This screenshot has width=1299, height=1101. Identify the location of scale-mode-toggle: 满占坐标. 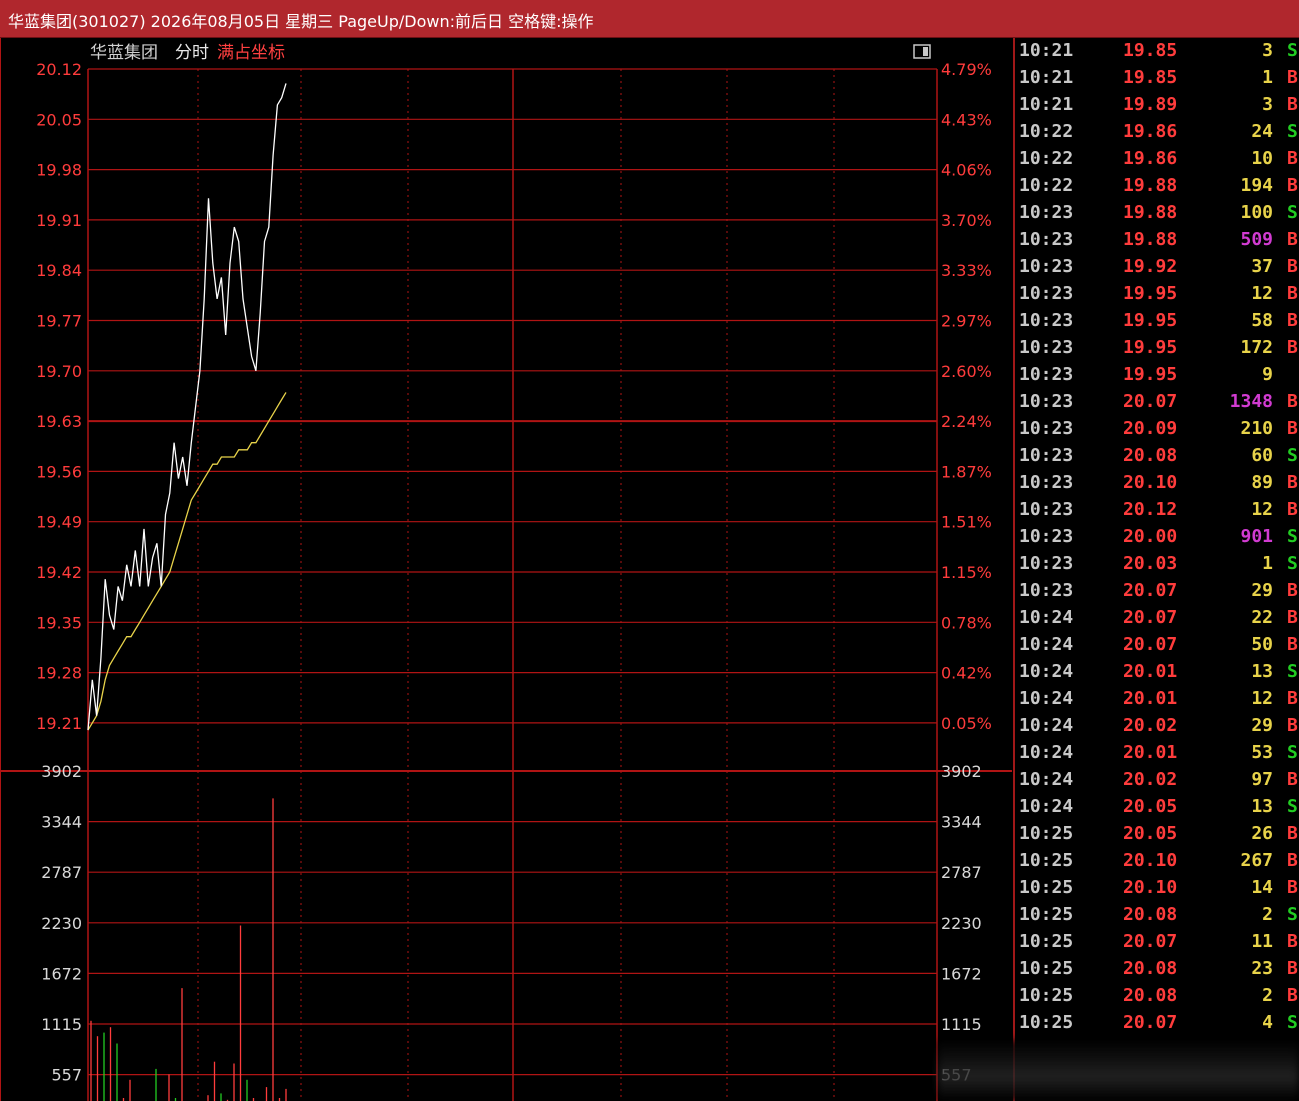
(251, 53).